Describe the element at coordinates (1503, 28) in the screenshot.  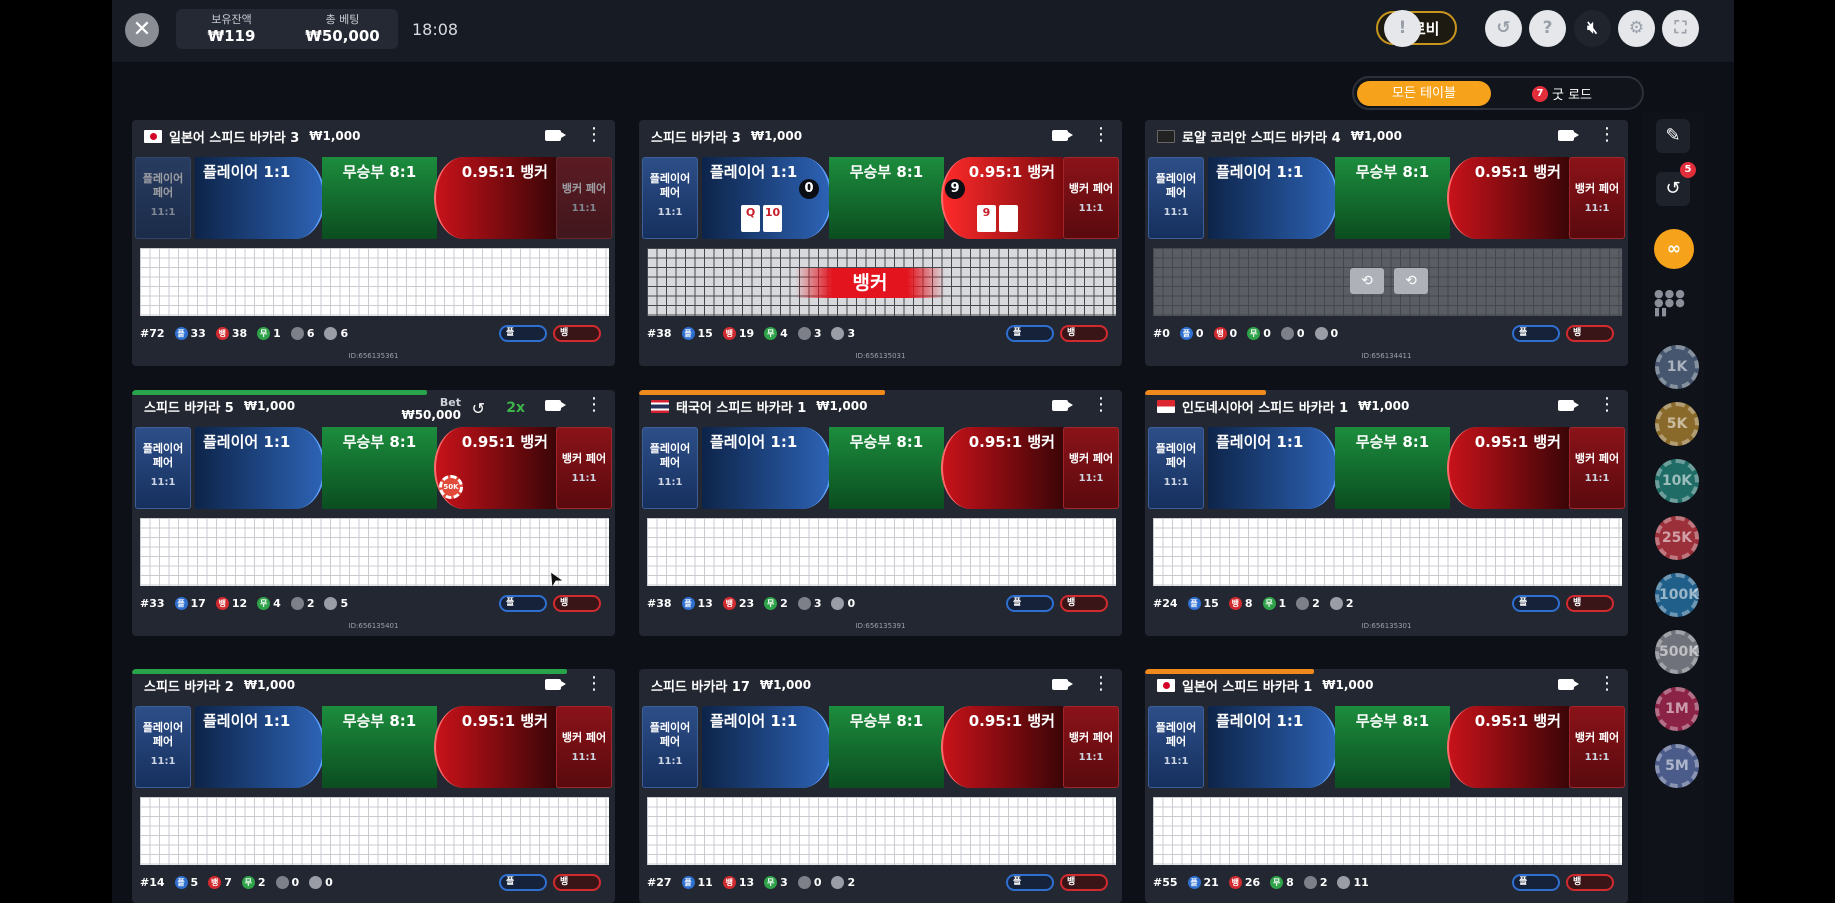
I see `history-icon: ↺` at that location.